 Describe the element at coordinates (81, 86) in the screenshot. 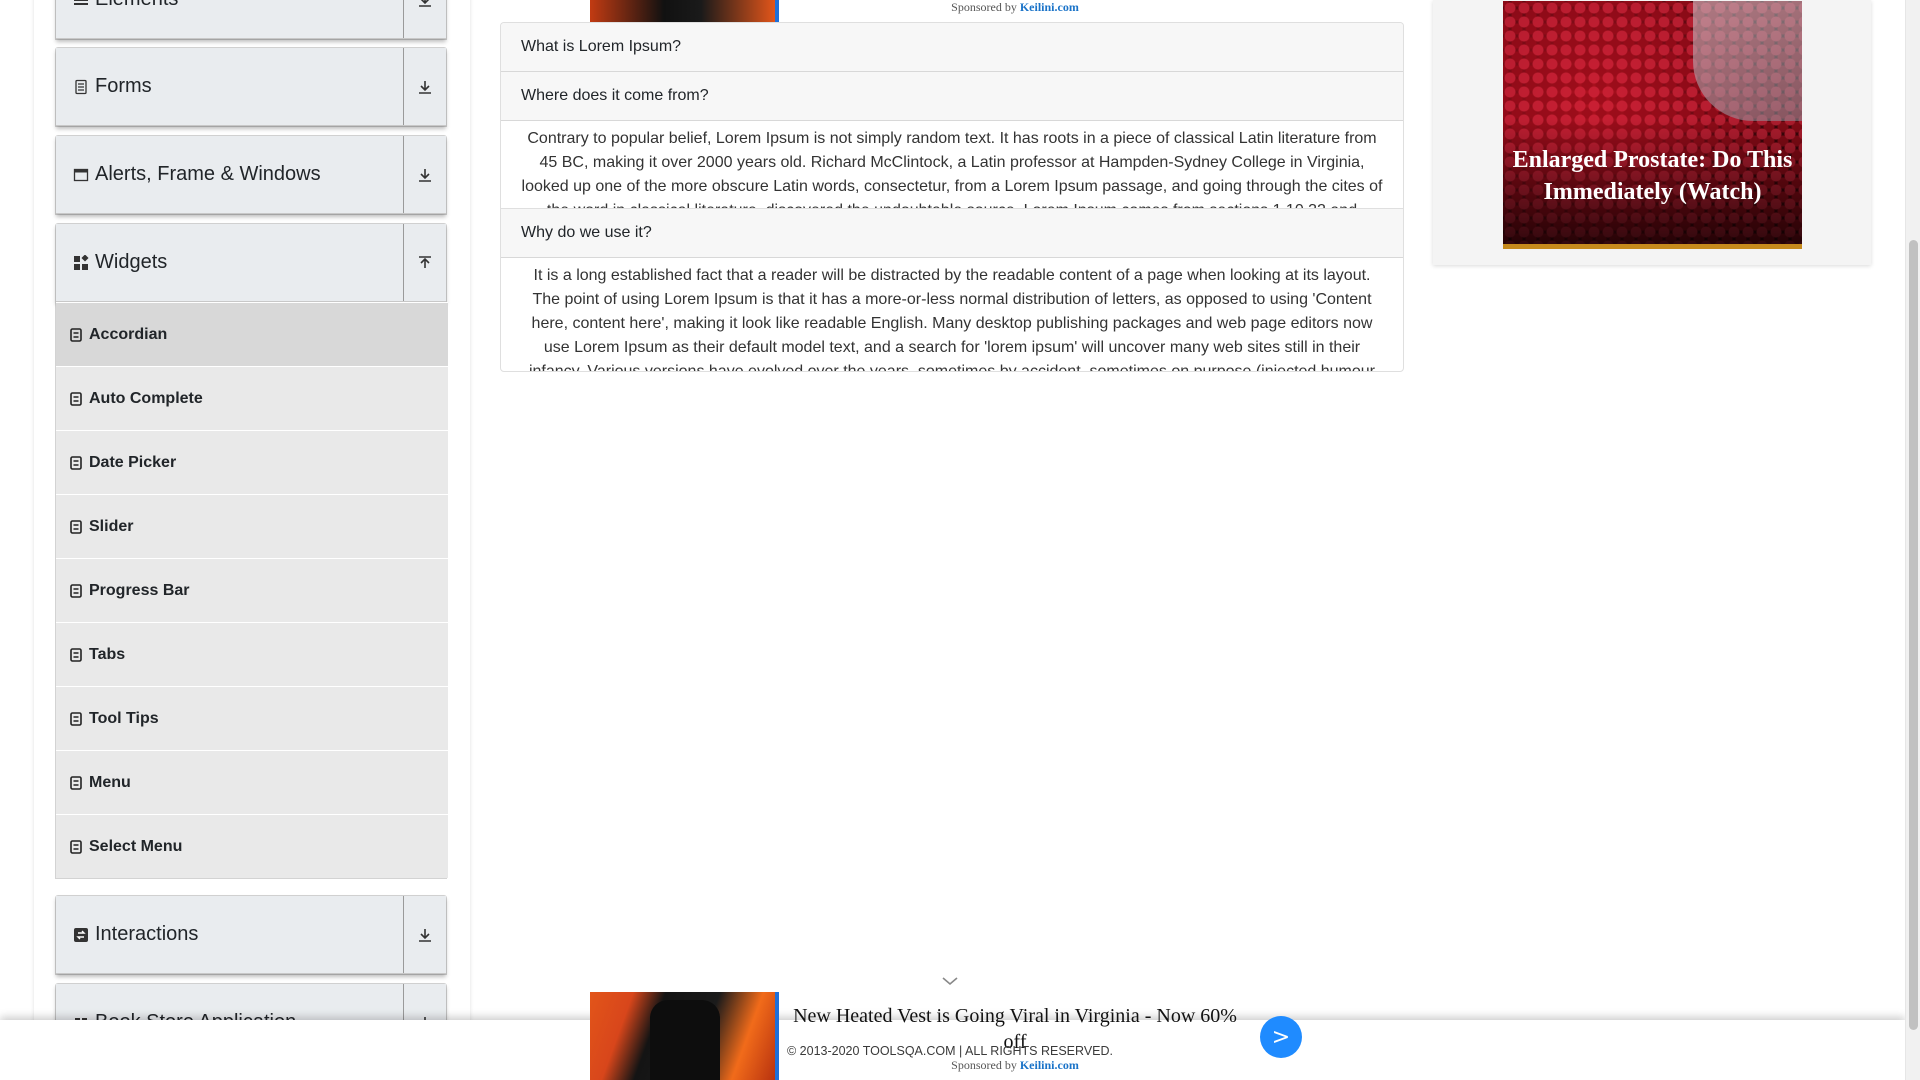

I see `form-icon` at that location.